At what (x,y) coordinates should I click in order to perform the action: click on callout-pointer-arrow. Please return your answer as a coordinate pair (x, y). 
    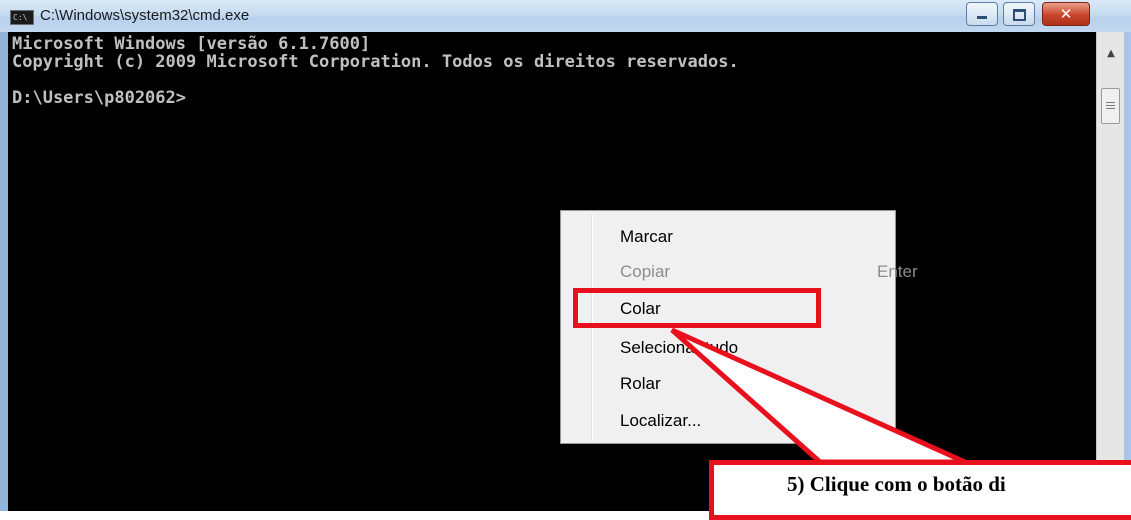
    Looking at the image, I should click on (818, 396).